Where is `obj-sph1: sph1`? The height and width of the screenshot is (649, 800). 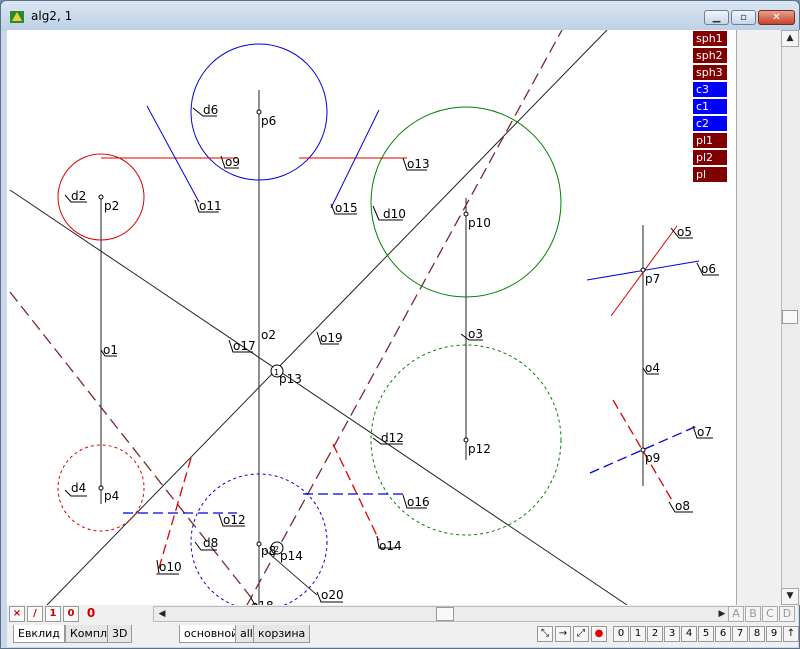 obj-sph1: sph1 is located at coordinates (710, 38).